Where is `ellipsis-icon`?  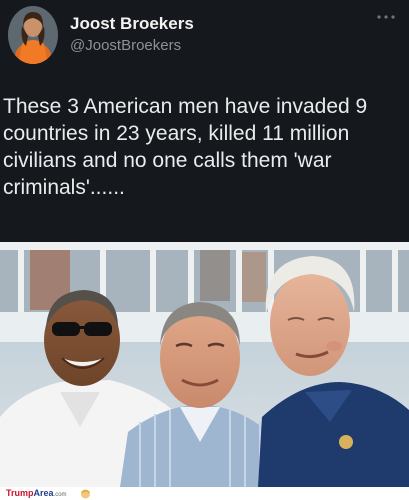
ellipsis-icon is located at coordinates (386, 17).